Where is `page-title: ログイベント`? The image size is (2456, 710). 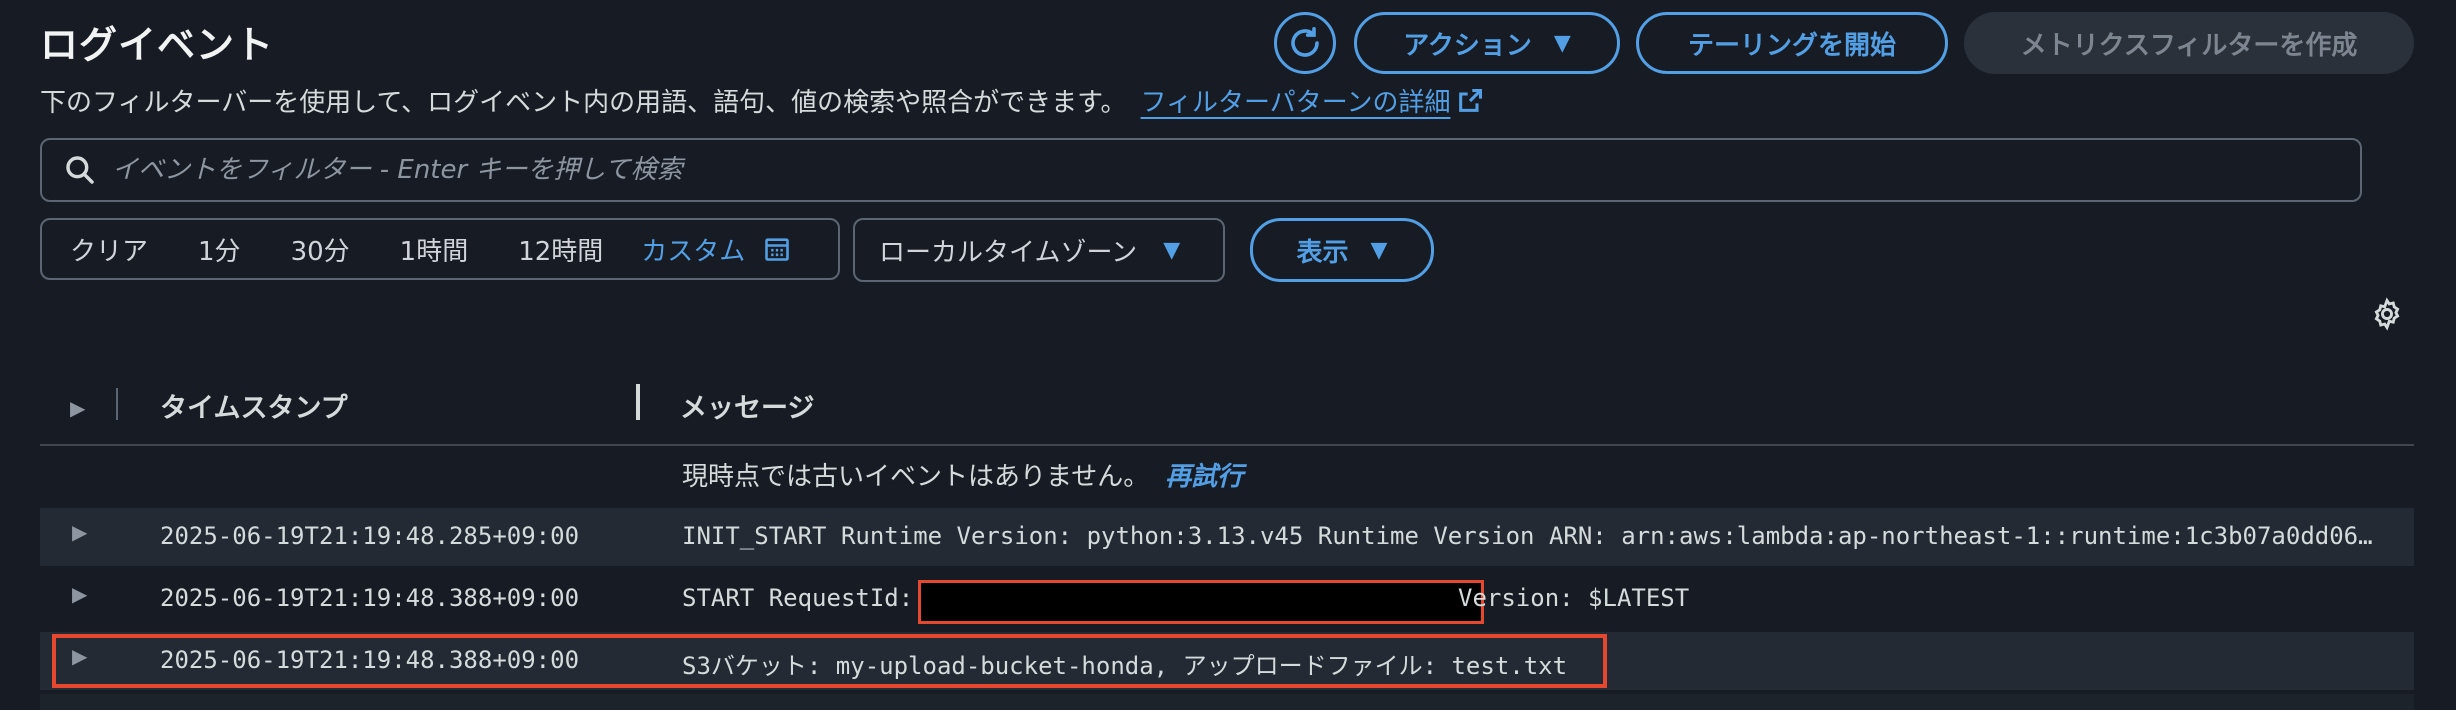
page-title: ログイベント is located at coordinates (157, 45).